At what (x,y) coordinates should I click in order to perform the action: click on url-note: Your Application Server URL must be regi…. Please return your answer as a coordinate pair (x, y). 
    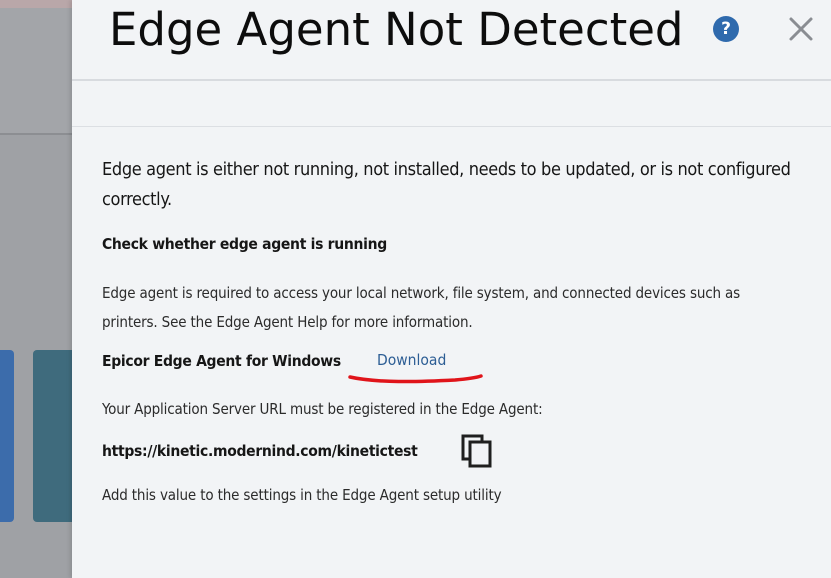
    Looking at the image, I should click on (322, 409).